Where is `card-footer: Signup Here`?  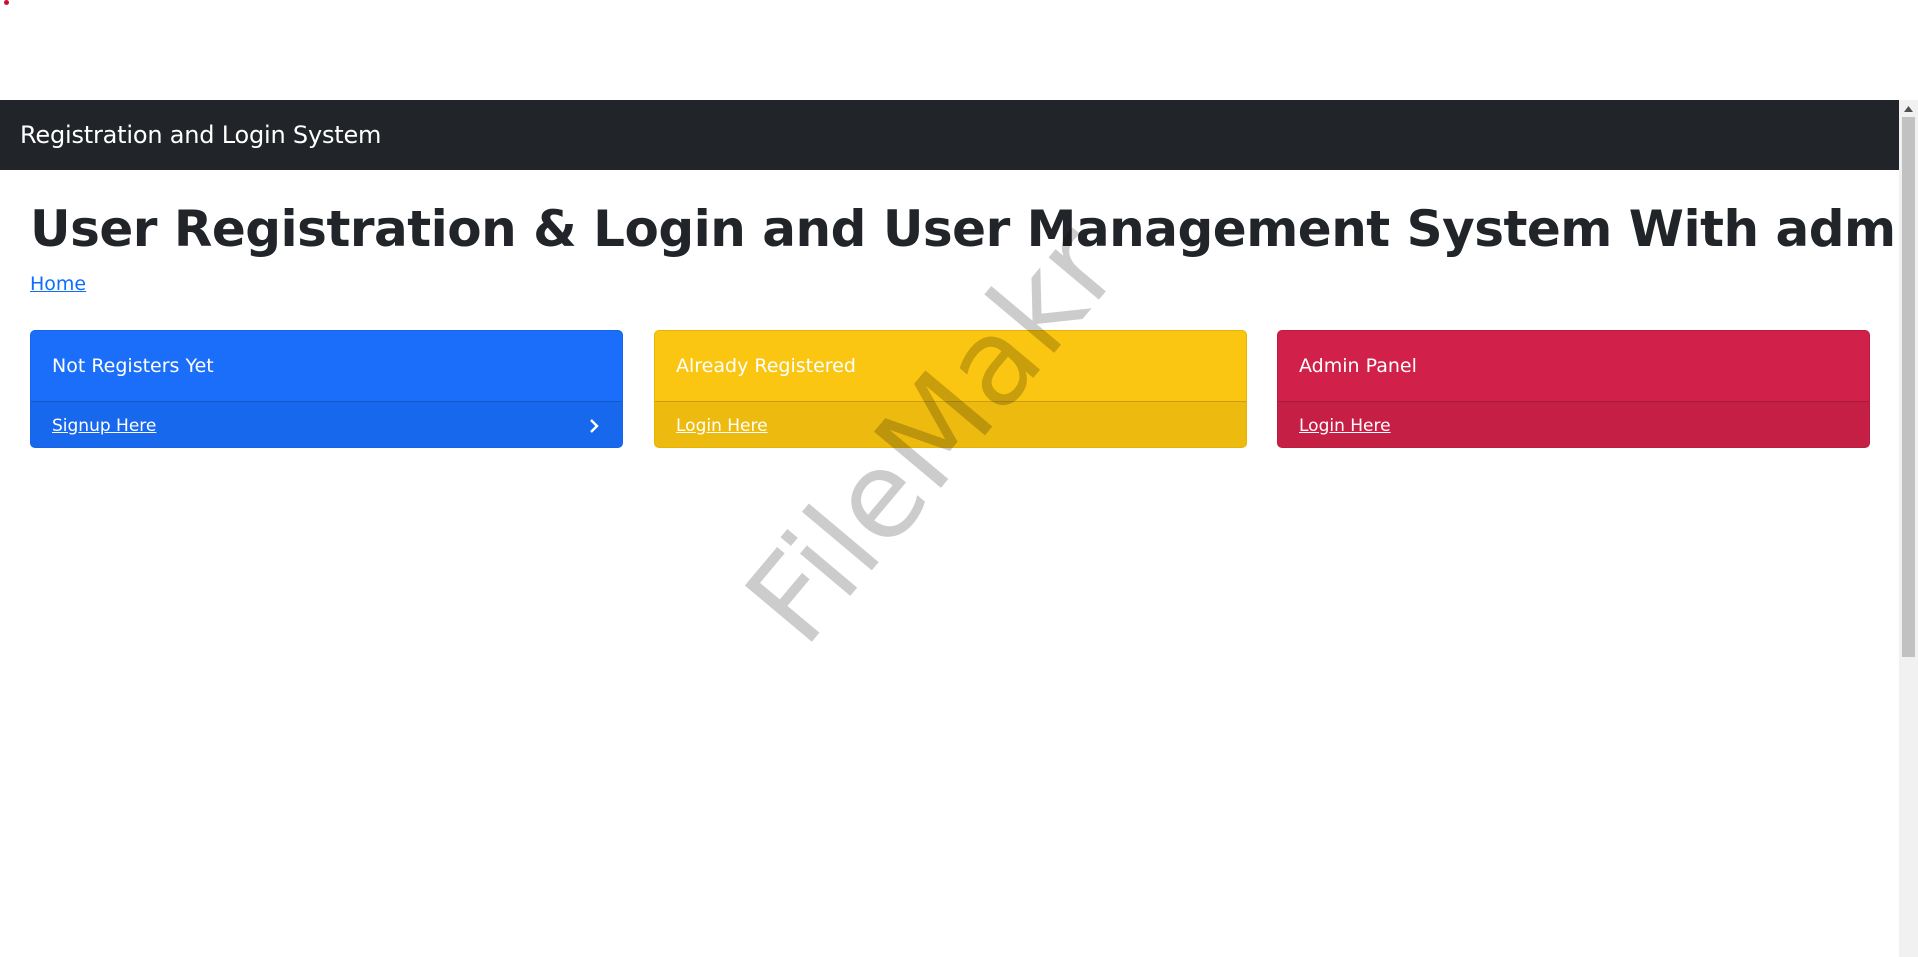 card-footer: Signup Here is located at coordinates (326, 424).